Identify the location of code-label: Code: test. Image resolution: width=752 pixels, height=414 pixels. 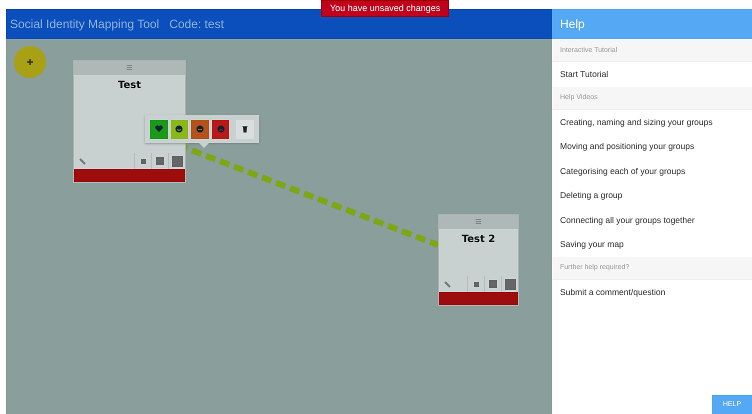
(196, 24).